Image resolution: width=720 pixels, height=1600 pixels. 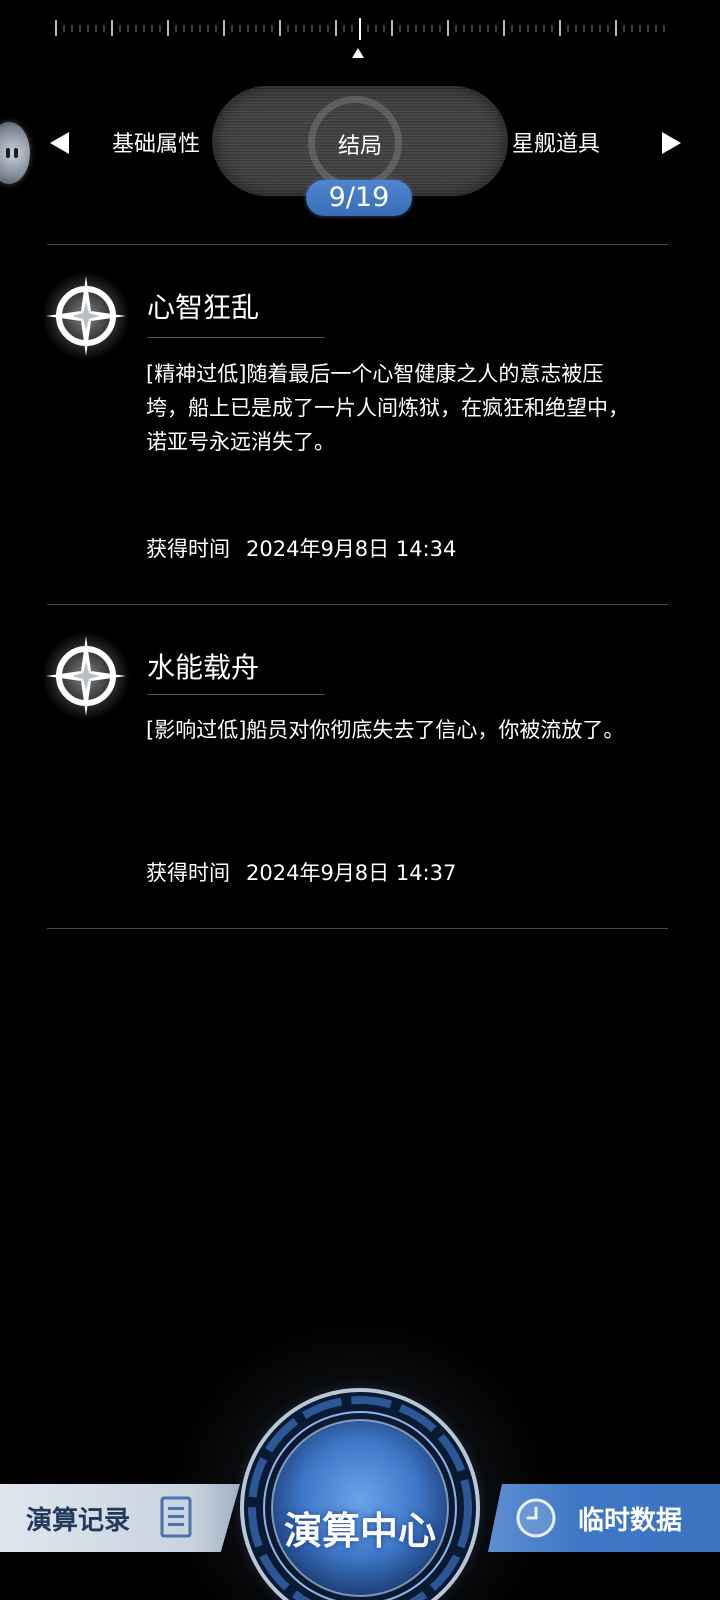 What do you see at coordinates (671, 143) in the screenshot?
I see `next-category-arrow-icon` at bounding box center [671, 143].